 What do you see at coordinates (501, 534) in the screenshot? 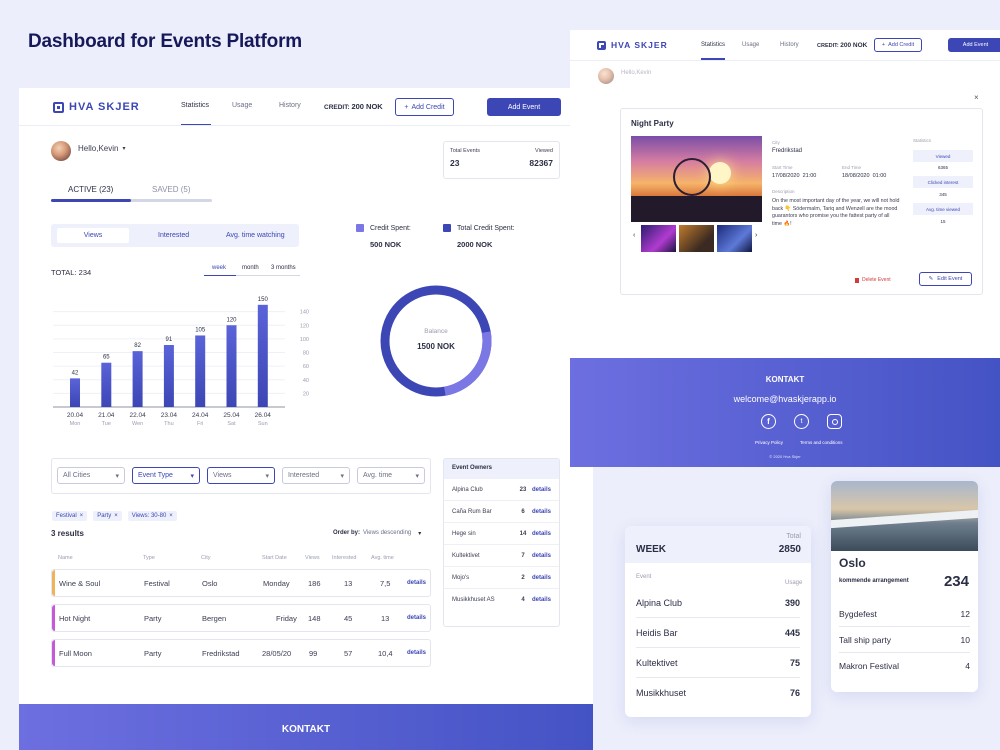
I see `owner-row: Hege sin 14 details` at bounding box center [501, 534].